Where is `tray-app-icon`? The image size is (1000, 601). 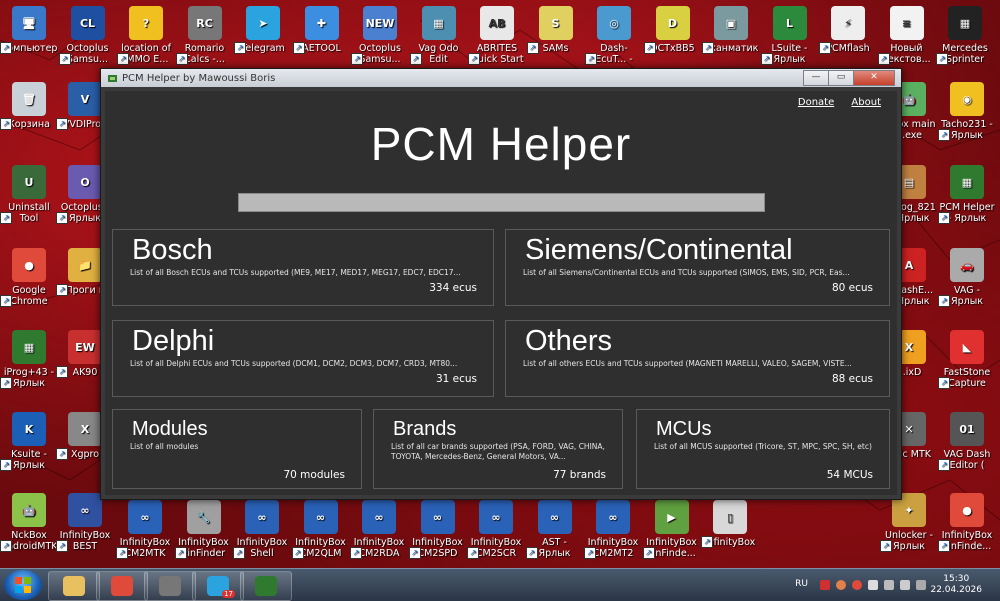 tray-app-icon is located at coordinates (825, 585).